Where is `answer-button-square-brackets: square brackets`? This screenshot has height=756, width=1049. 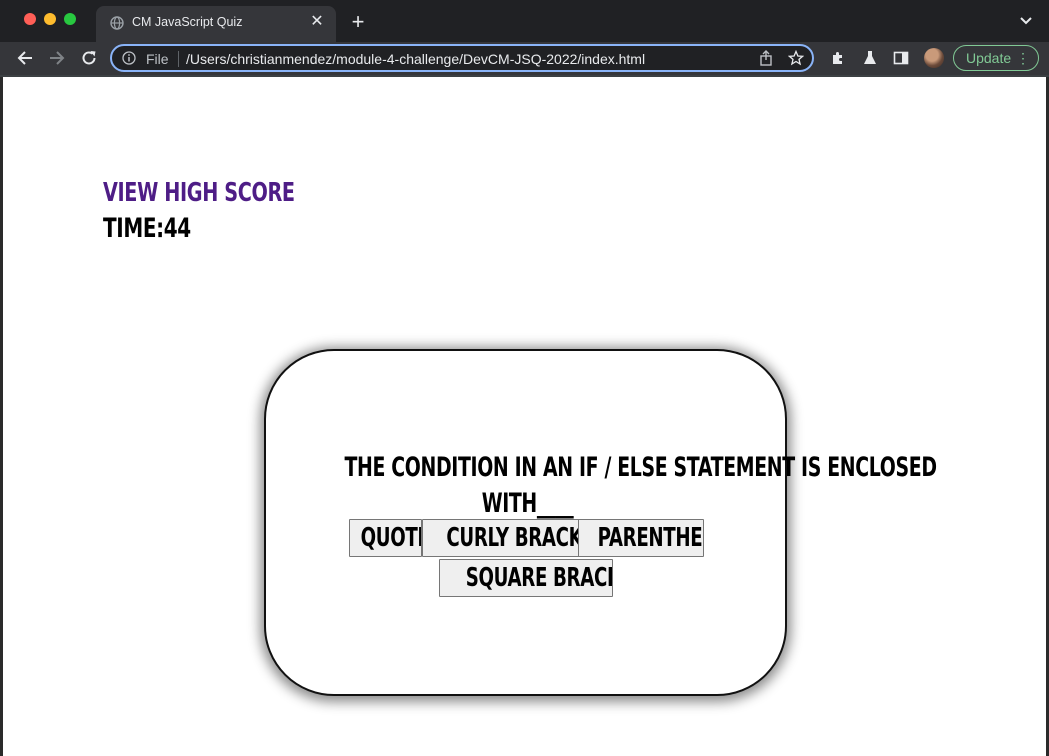
answer-button-square-brackets: square brackets is located at coordinates (526, 578).